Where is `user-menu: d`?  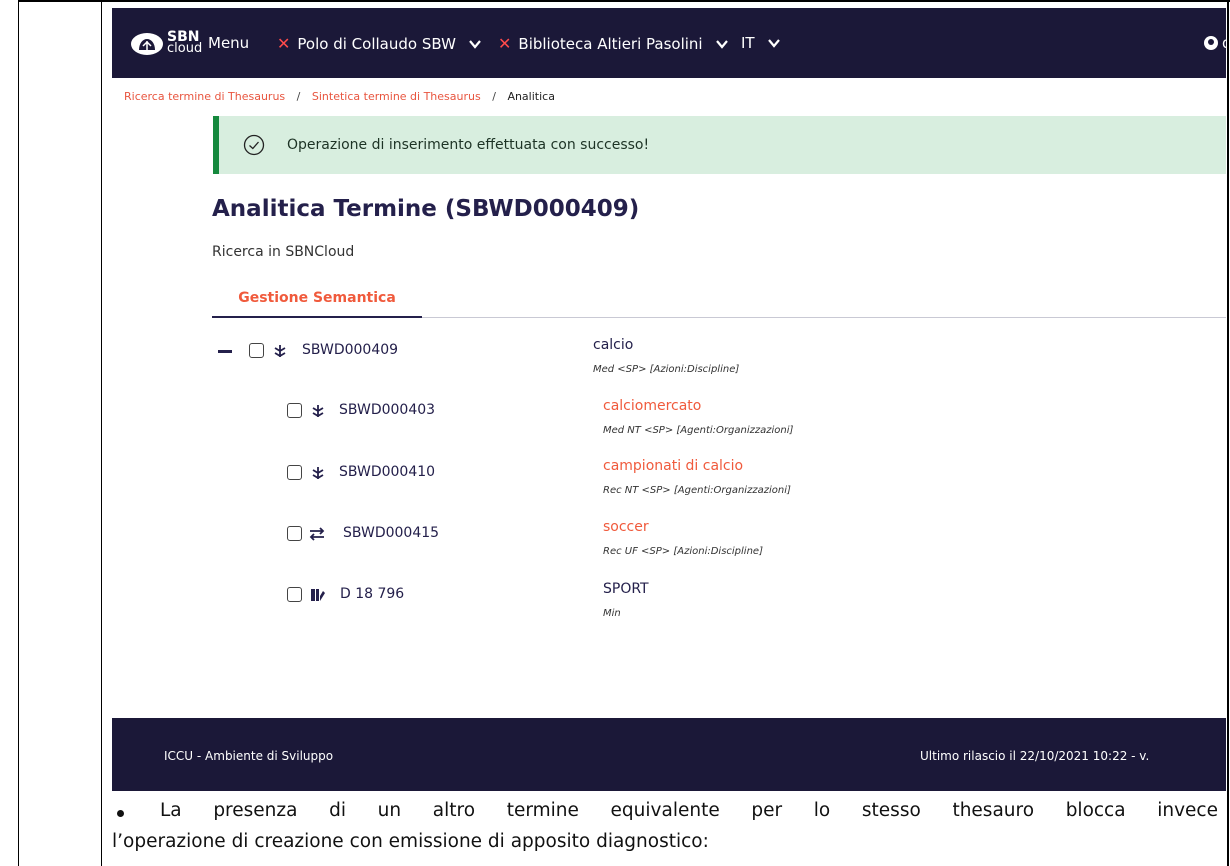
user-menu: d is located at coordinates (1215, 43).